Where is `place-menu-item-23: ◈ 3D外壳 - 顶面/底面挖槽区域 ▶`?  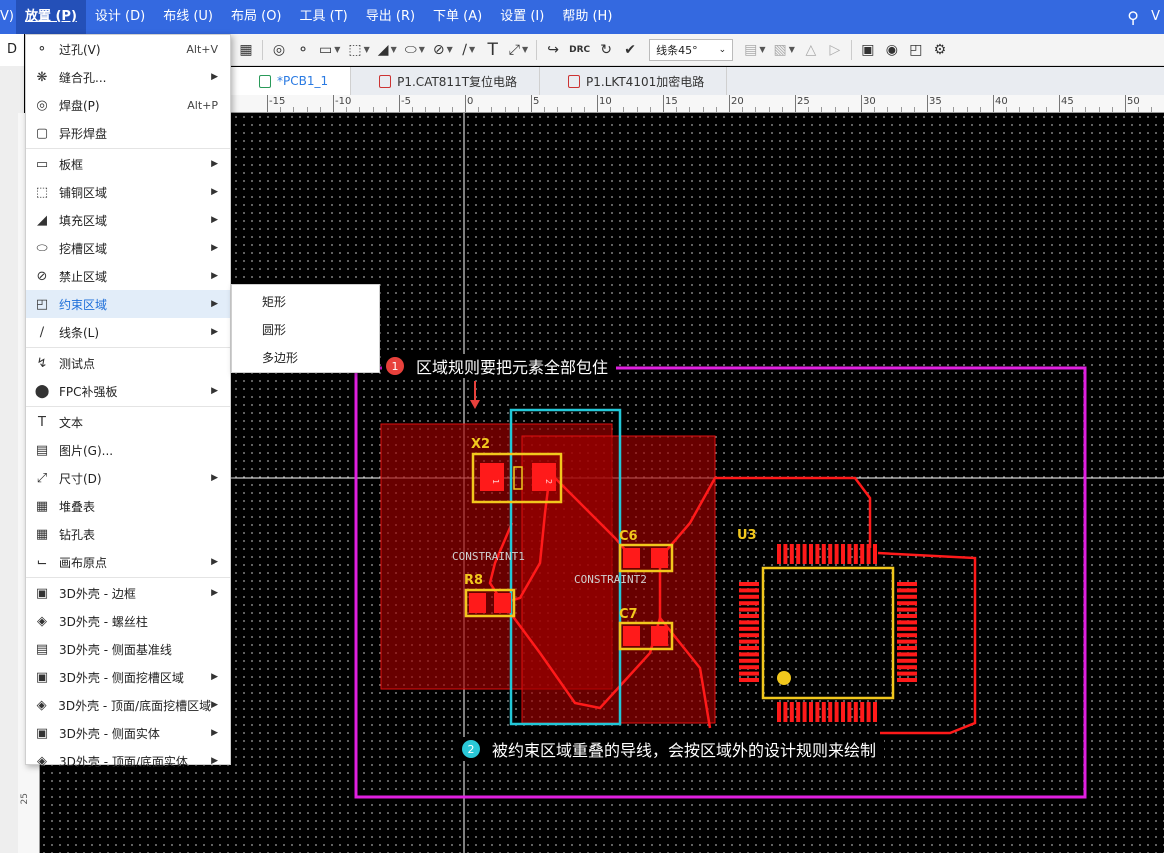 place-menu-item-23: ◈ 3D外壳 - 顶面/底面挖槽区域 ▶ is located at coordinates (128, 705).